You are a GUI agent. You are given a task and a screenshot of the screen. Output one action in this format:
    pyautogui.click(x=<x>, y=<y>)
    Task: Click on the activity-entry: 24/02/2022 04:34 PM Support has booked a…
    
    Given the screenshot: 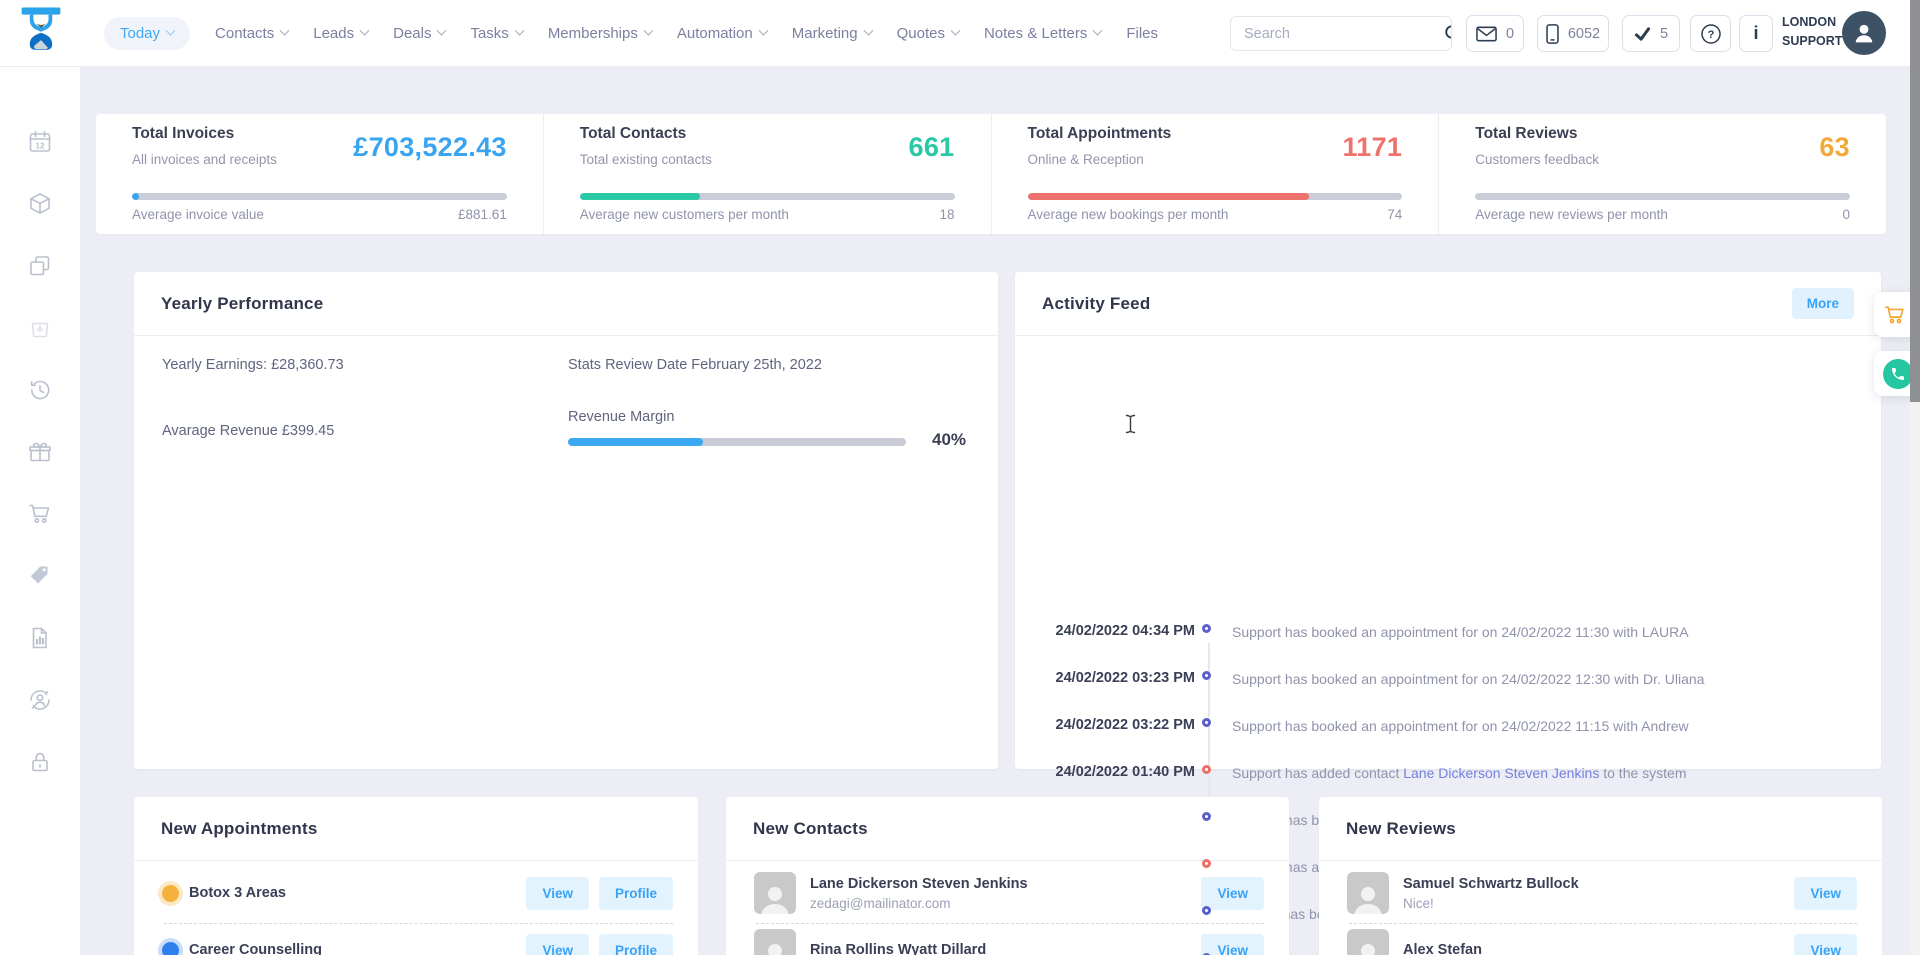 What is the action you would take?
    pyautogui.click(x=1448, y=631)
    